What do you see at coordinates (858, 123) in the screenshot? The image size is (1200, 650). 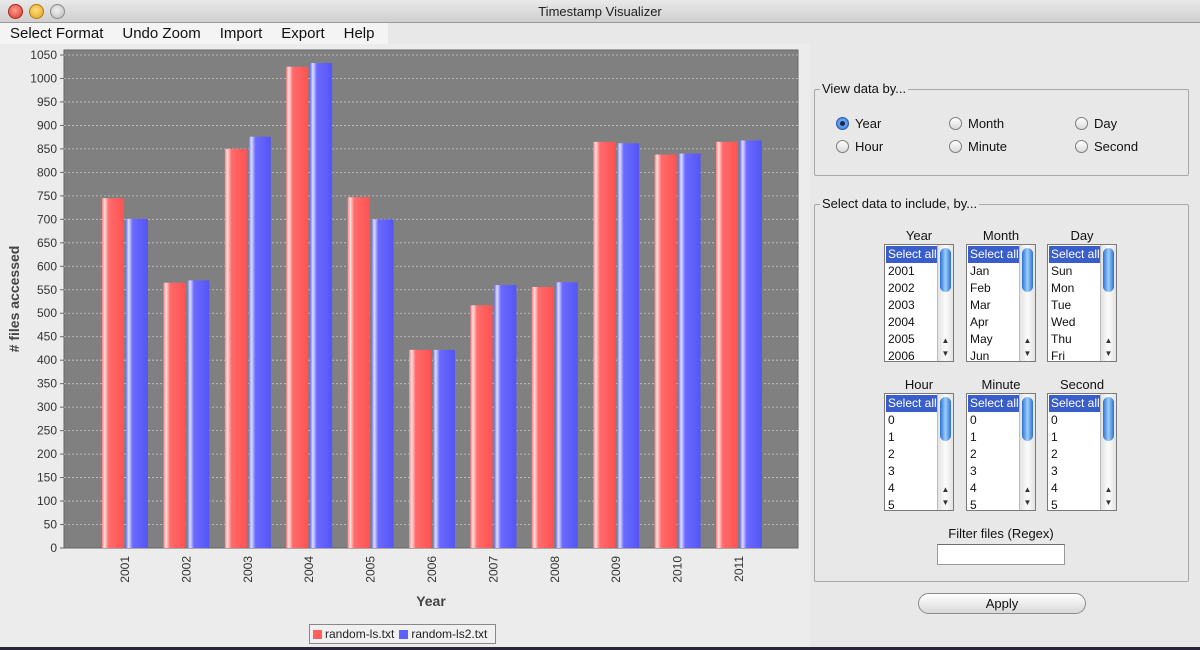 I see `radio-year: Year` at bounding box center [858, 123].